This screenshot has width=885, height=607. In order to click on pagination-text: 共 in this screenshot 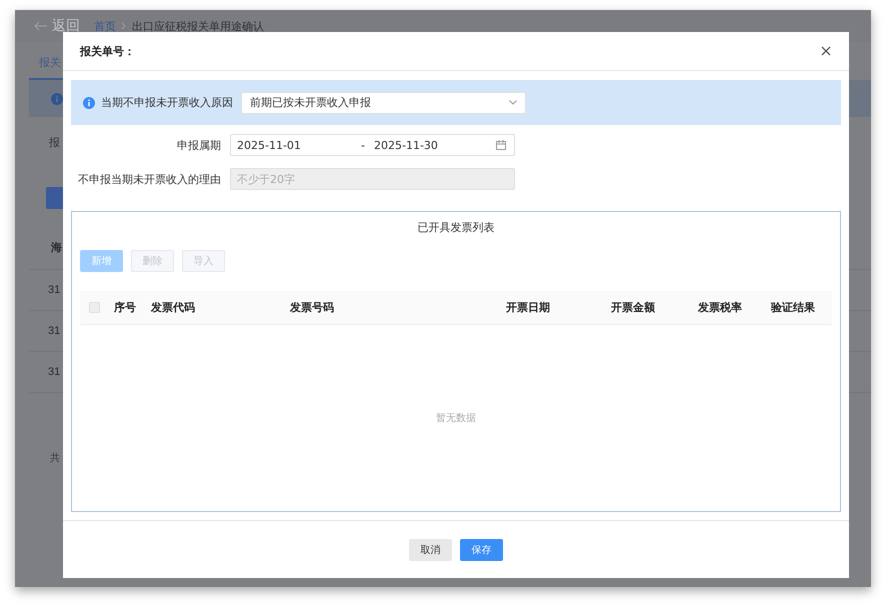, I will do `click(55, 458)`.